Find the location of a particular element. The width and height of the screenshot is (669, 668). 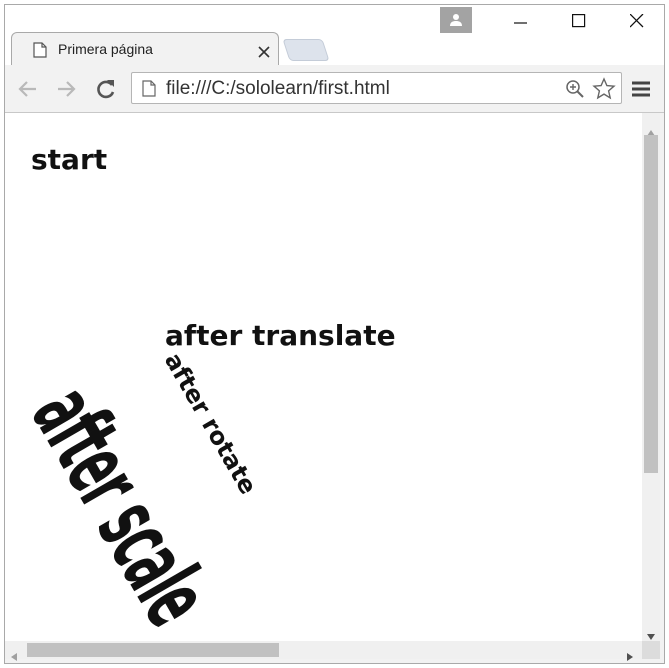

maximize-button is located at coordinates (579, 20).